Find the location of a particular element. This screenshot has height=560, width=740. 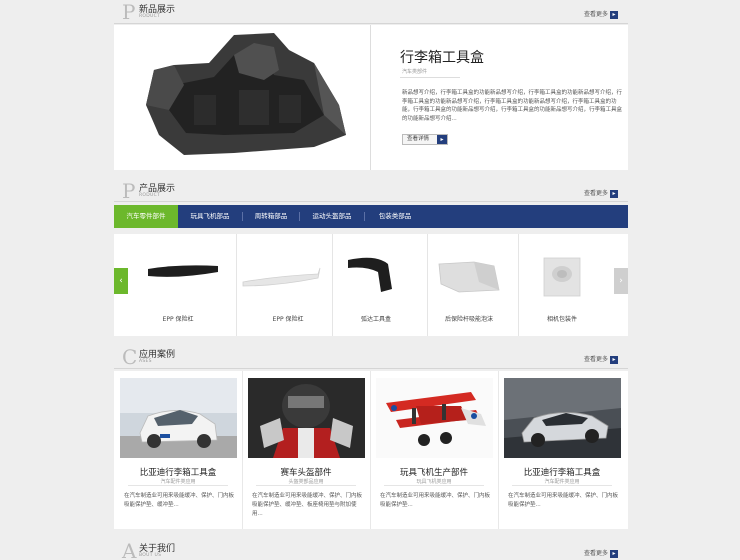

product-carousel: EPP 保险杠 EPP 保险杠 弧达工具盒 后保险杆吸能泡沫 相机包装件 is located at coordinates (371, 285).